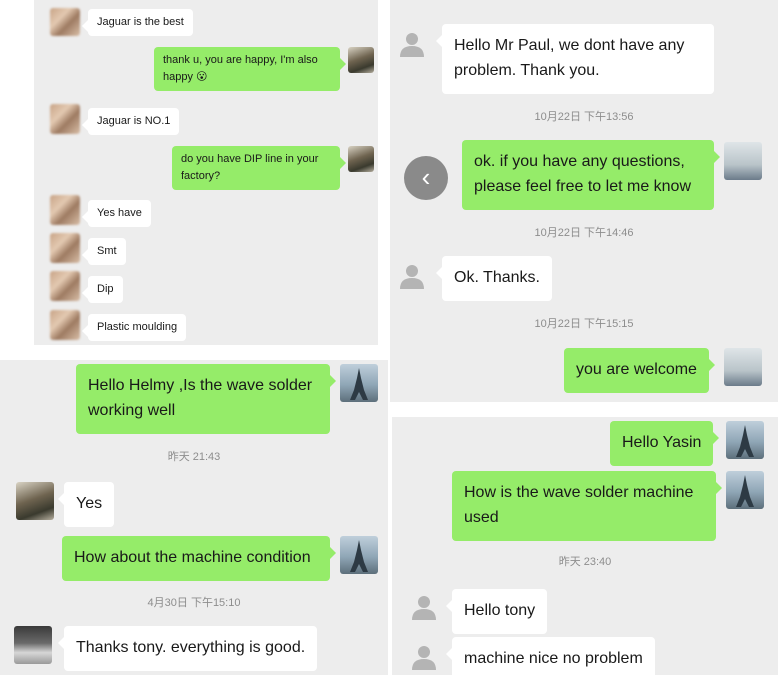  Describe the element at coordinates (89, 503) in the screenshot. I see `message-text: Yes` at that location.